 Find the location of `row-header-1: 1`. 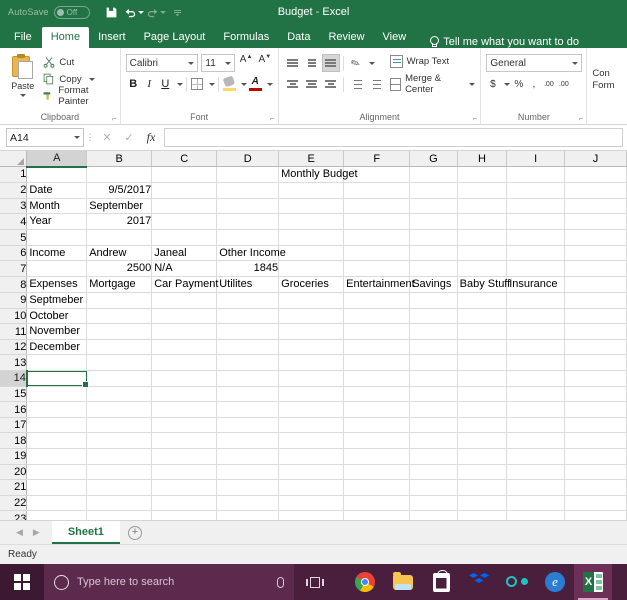

row-header-1: 1 is located at coordinates (14, 174).